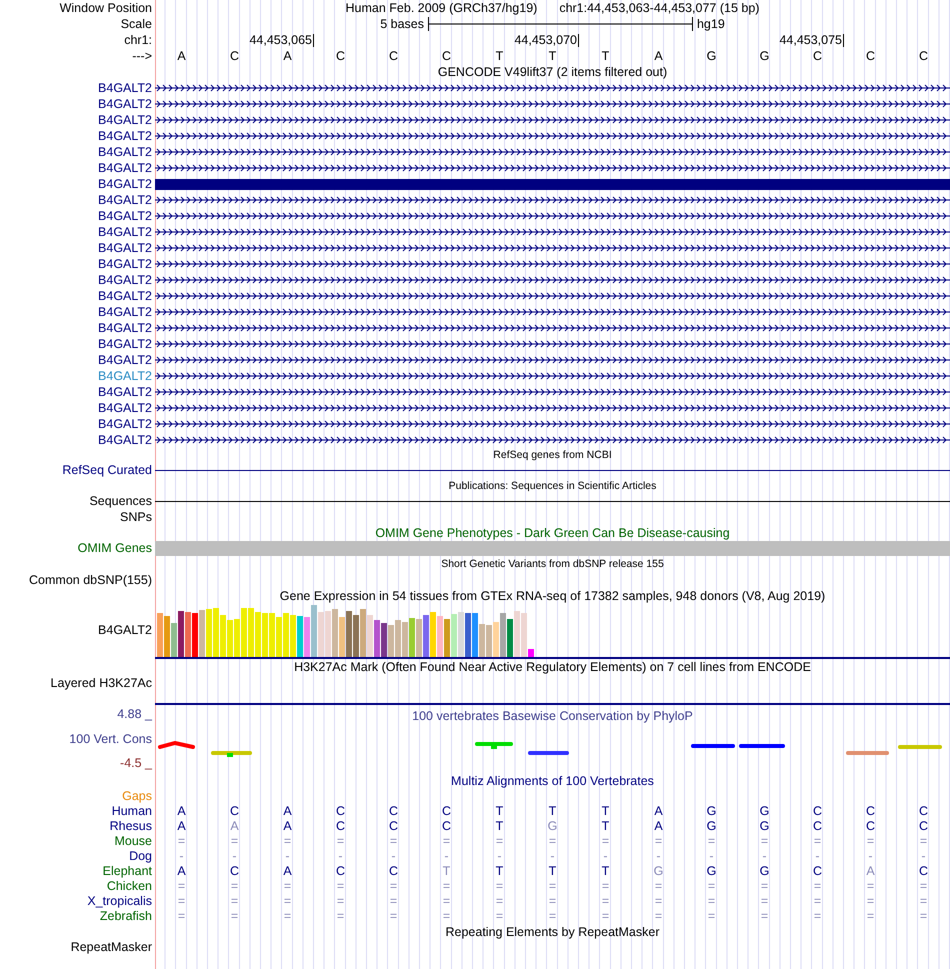  What do you see at coordinates (90, 580) in the screenshot?
I see `track-label: Common dbSNP(155)` at bounding box center [90, 580].